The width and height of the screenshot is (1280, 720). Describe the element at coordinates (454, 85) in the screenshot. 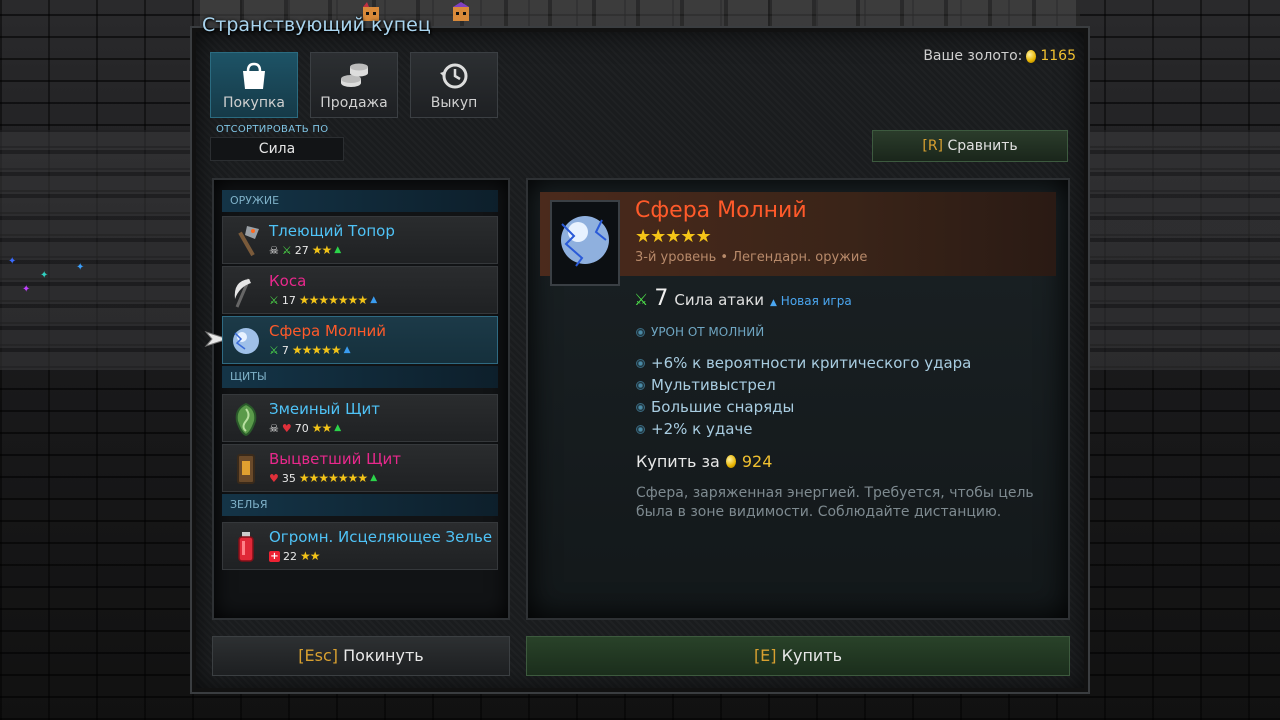

I see `tab-buyback: Выкуп` at that location.